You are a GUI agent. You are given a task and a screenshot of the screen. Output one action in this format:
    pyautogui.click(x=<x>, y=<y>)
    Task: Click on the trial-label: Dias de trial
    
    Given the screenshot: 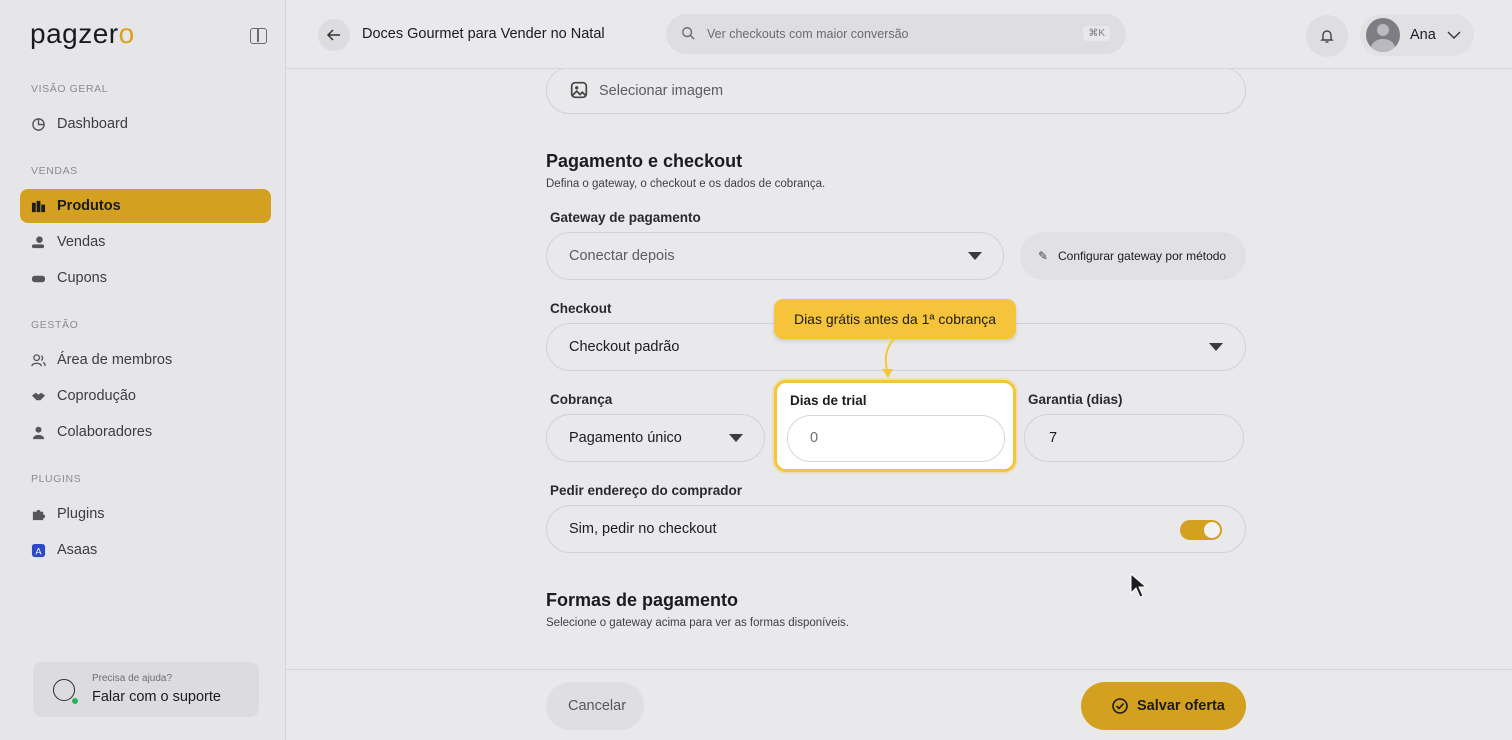 What is the action you would take?
    pyautogui.click(x=828, y=400)
    